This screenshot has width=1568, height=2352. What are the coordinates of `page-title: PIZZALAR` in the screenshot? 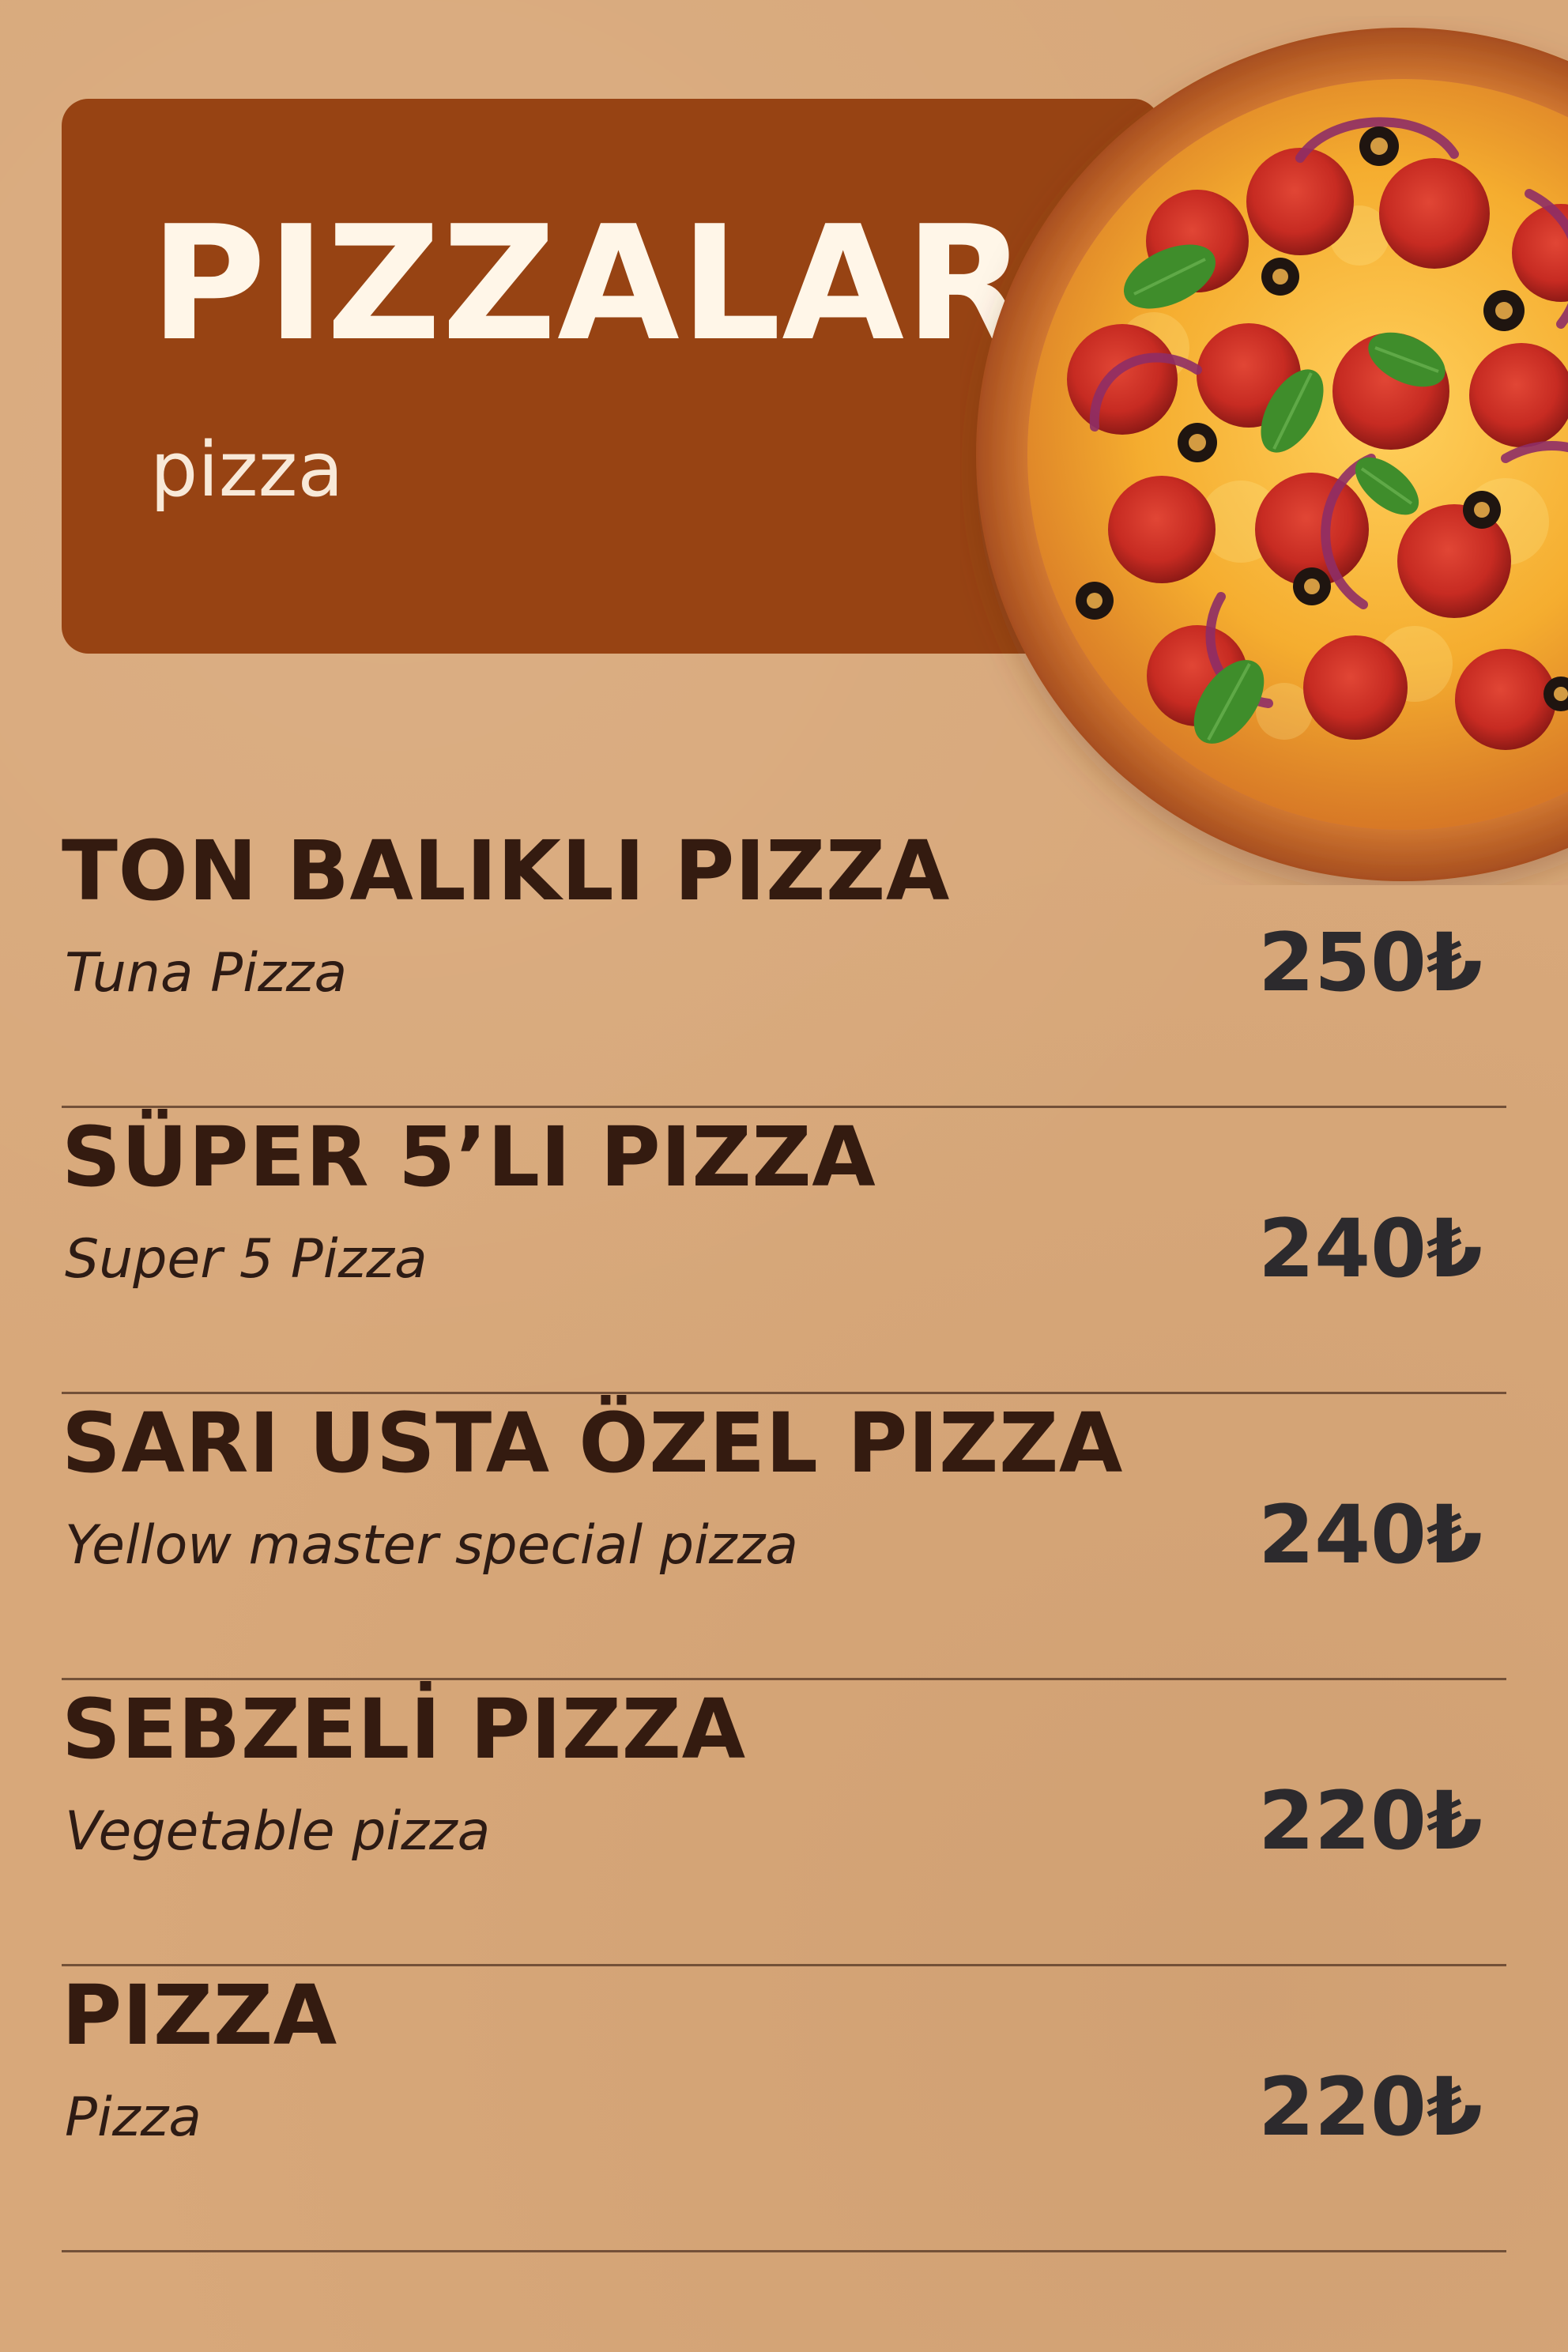 It's located at (589, 284).